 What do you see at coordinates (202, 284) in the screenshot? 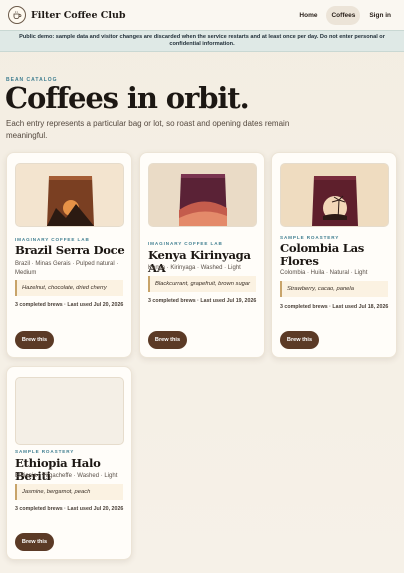
I see `tasting-notes: Blackcurrant, grapefruit, brown sugar` at bounding box center [202, 284].